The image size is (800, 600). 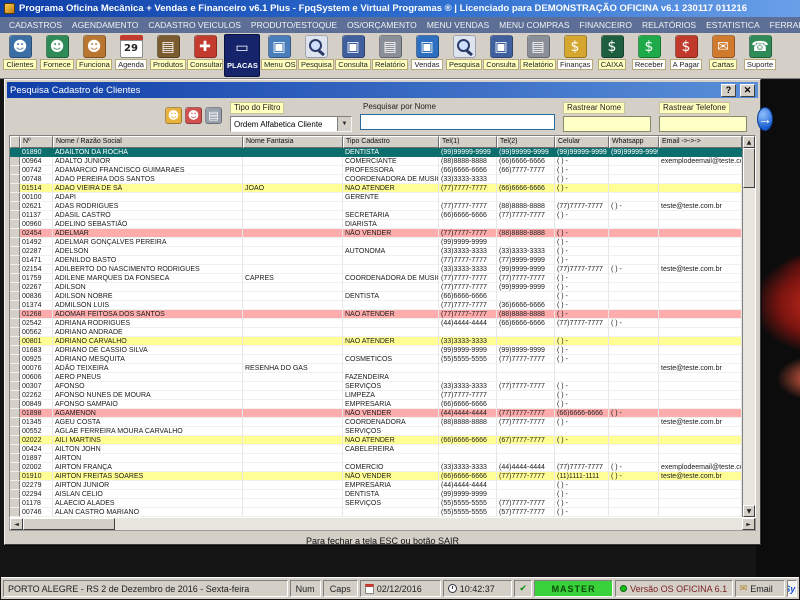 What do you see at coordinates (35, 25) in the screenshot?
I see `menu-item-cadastros: CADASTROS` at bounding box center [35, 25].